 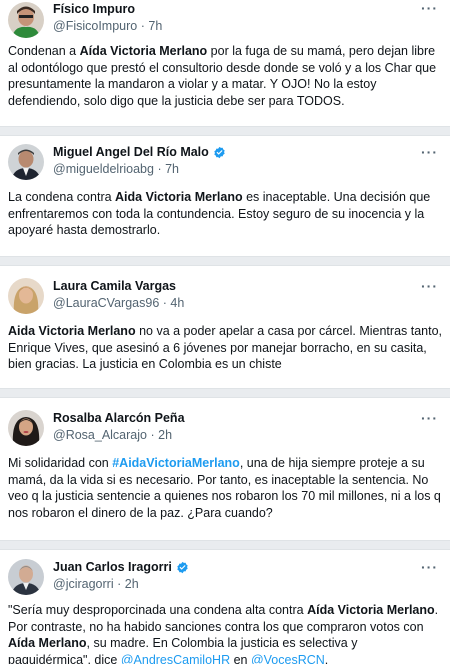 What do you see at coordinates (177, 303) in the screenshot?
I see `timestamp: 4h` at bounding box center [177, 303].